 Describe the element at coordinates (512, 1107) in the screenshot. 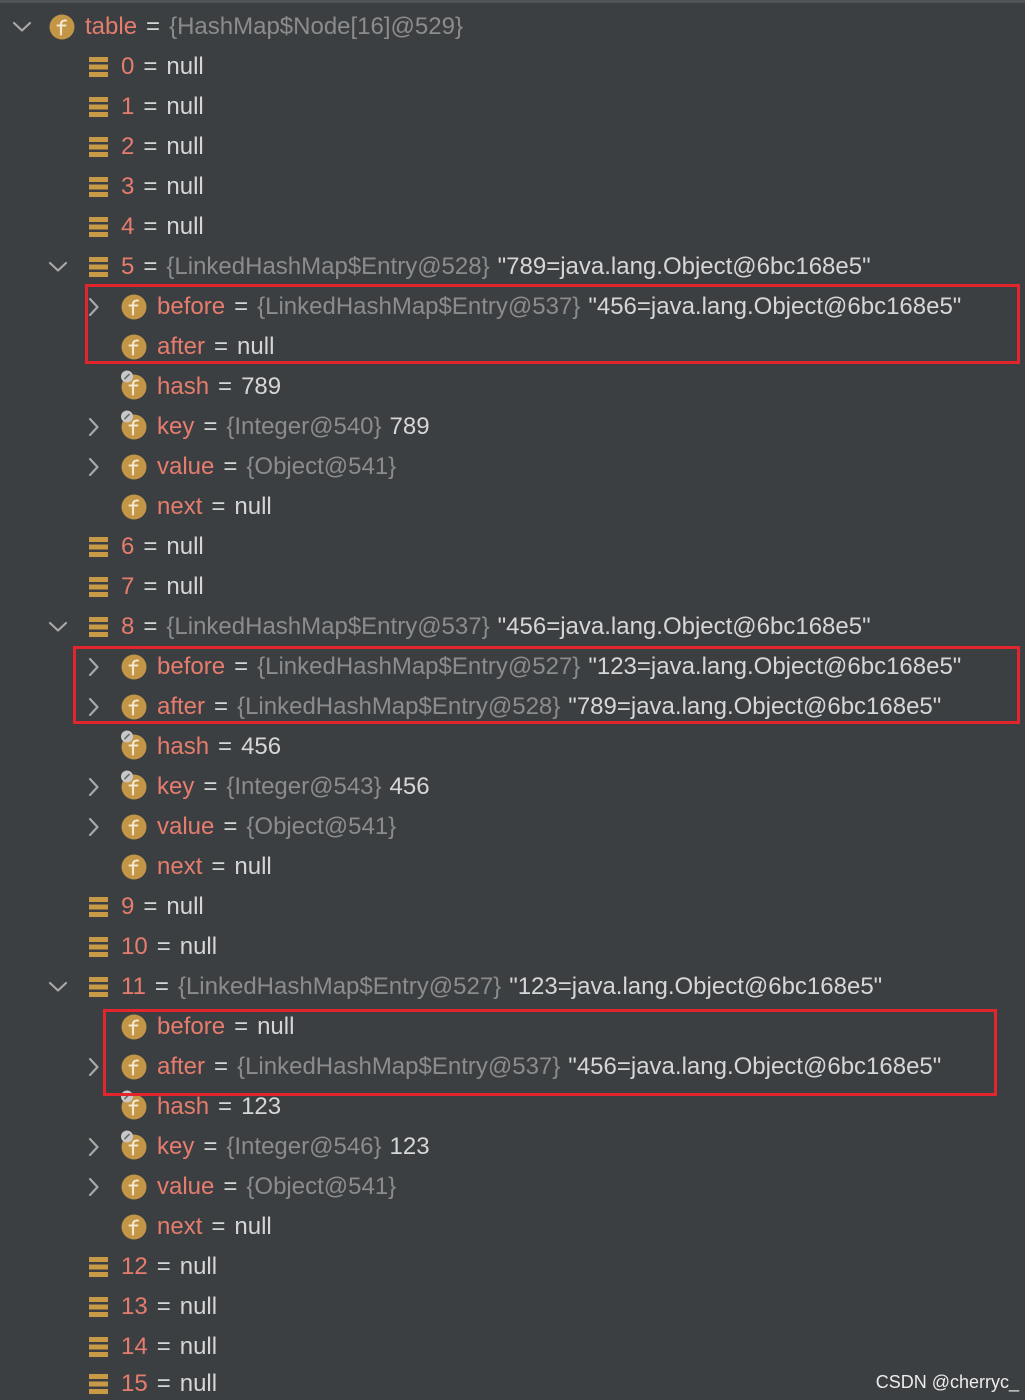

I see `variable-row-hash: hash = 123` at that location.